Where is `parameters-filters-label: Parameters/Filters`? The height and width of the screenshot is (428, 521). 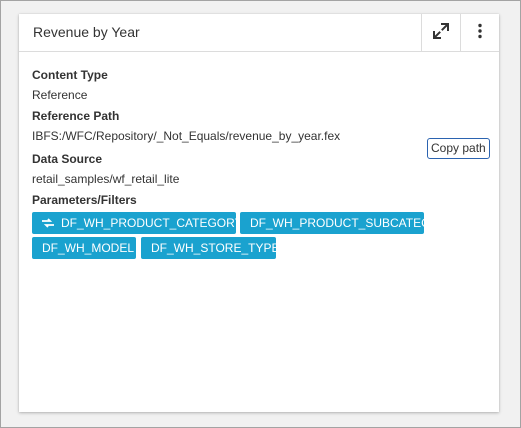
parameters-filters-label: Parameters/Filters is located at coordinates (84, 200).